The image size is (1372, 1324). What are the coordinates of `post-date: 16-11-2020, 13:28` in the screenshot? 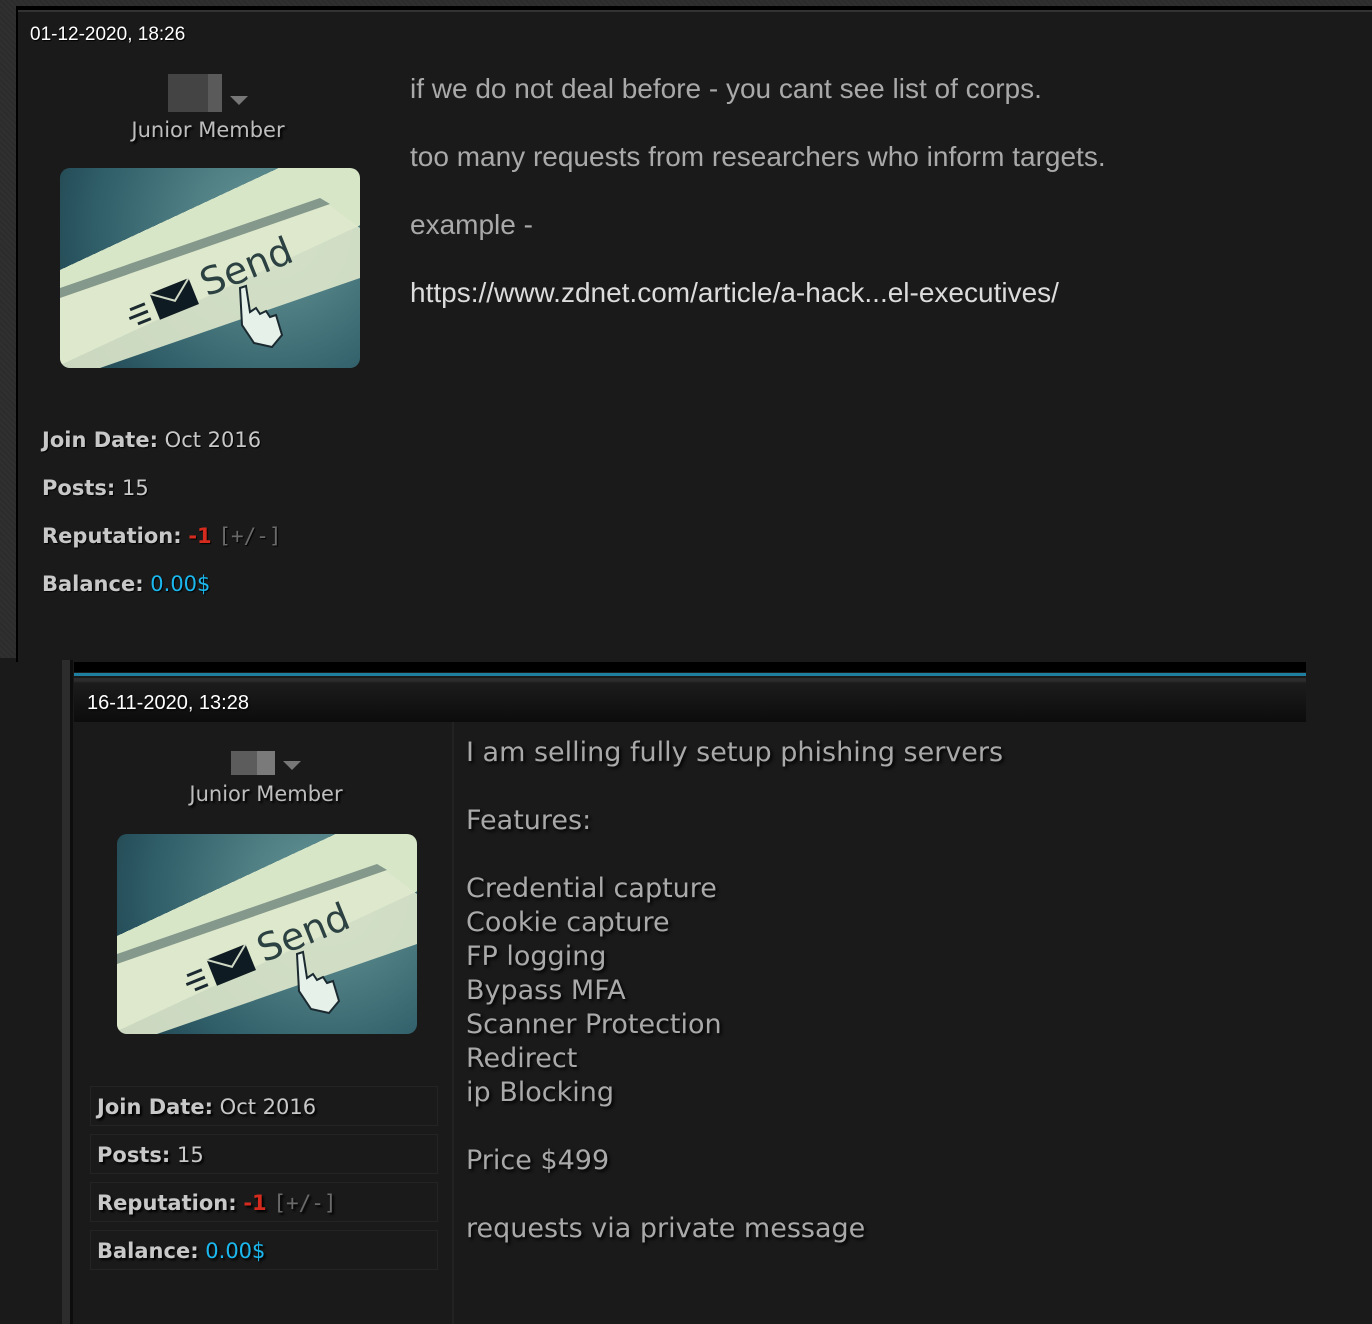 It's located at (168, 703).